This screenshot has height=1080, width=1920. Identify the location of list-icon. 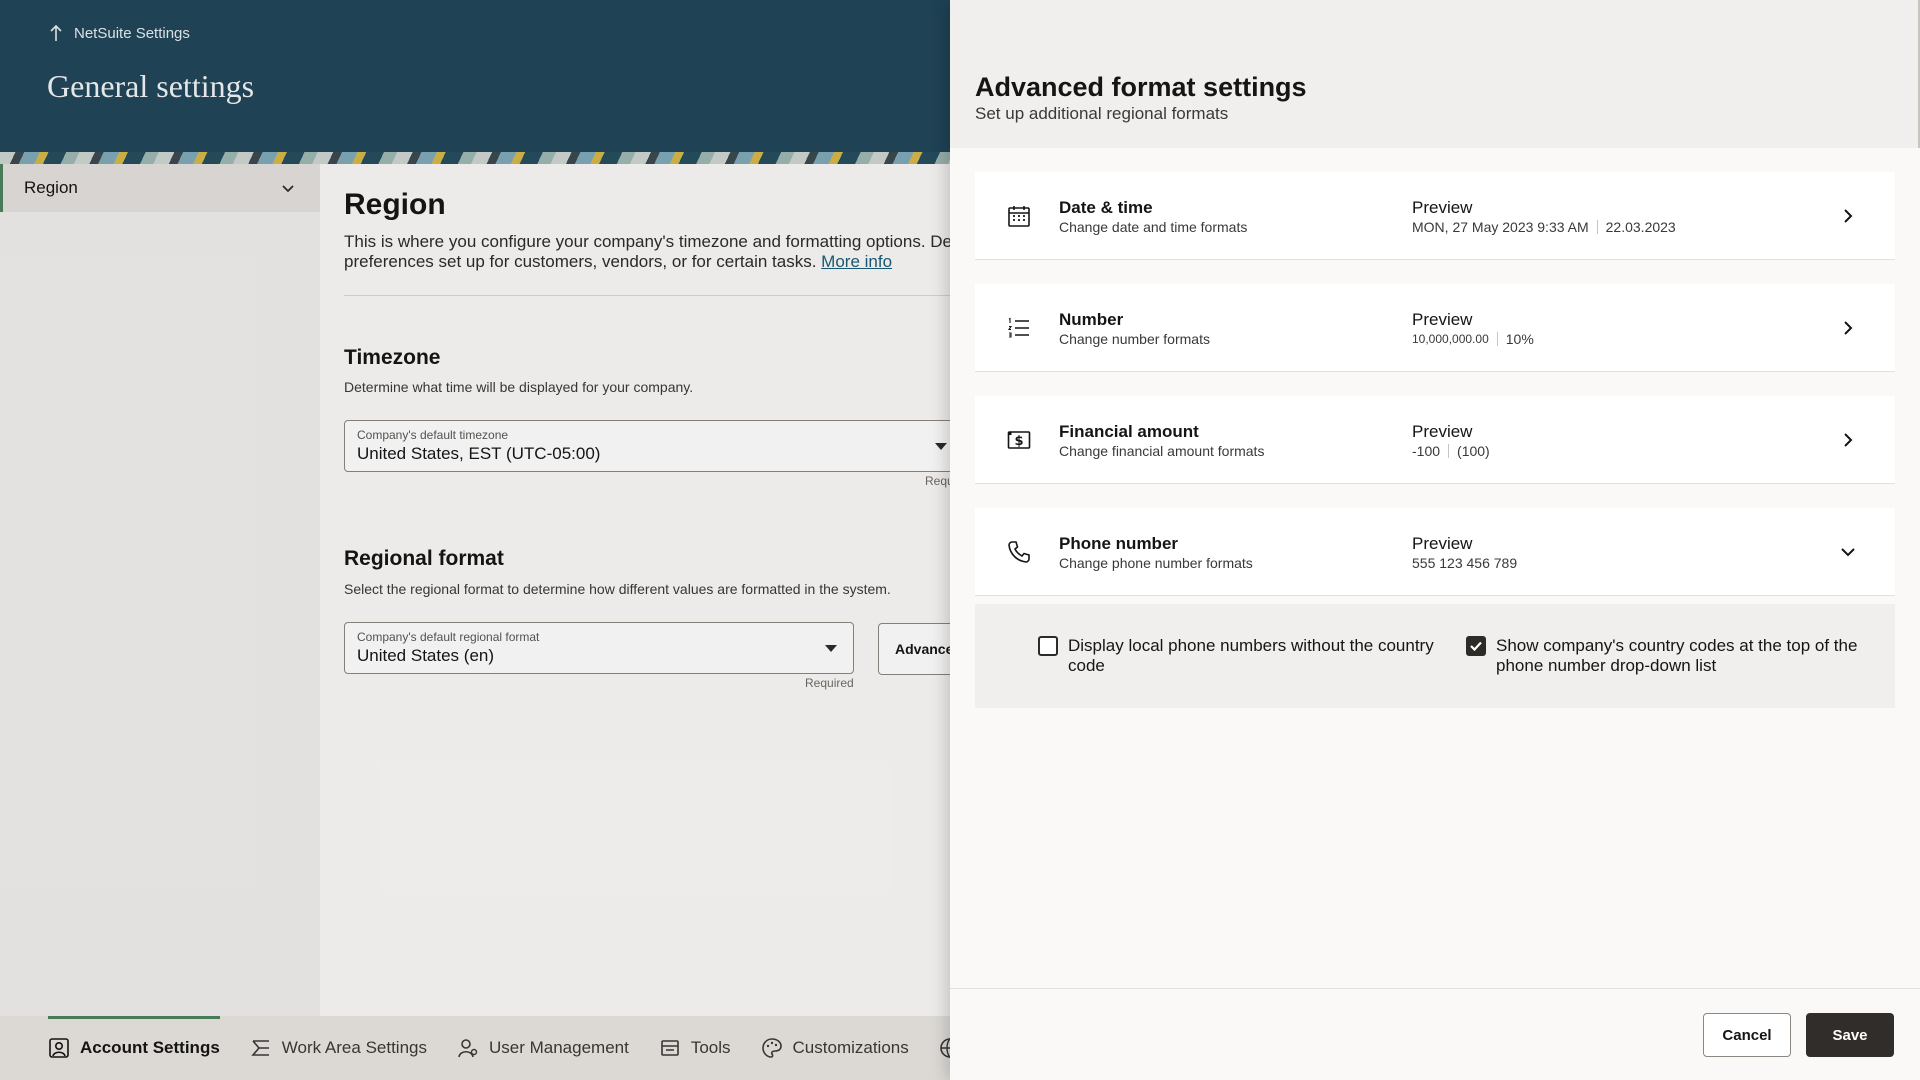
(1018, 327).